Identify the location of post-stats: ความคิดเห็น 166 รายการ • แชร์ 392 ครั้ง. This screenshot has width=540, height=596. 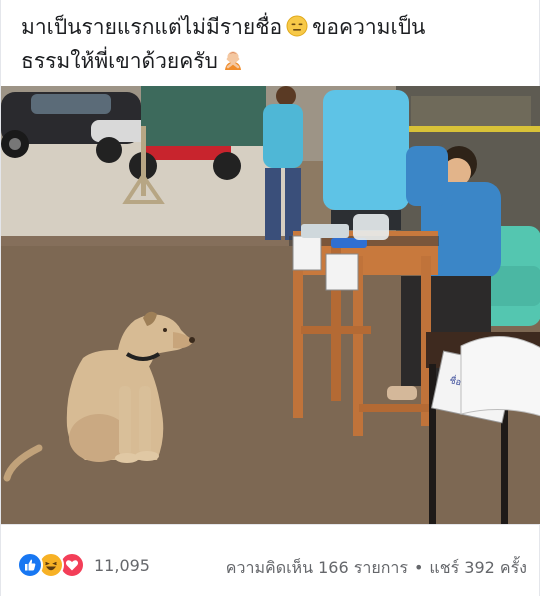
(376, 568).